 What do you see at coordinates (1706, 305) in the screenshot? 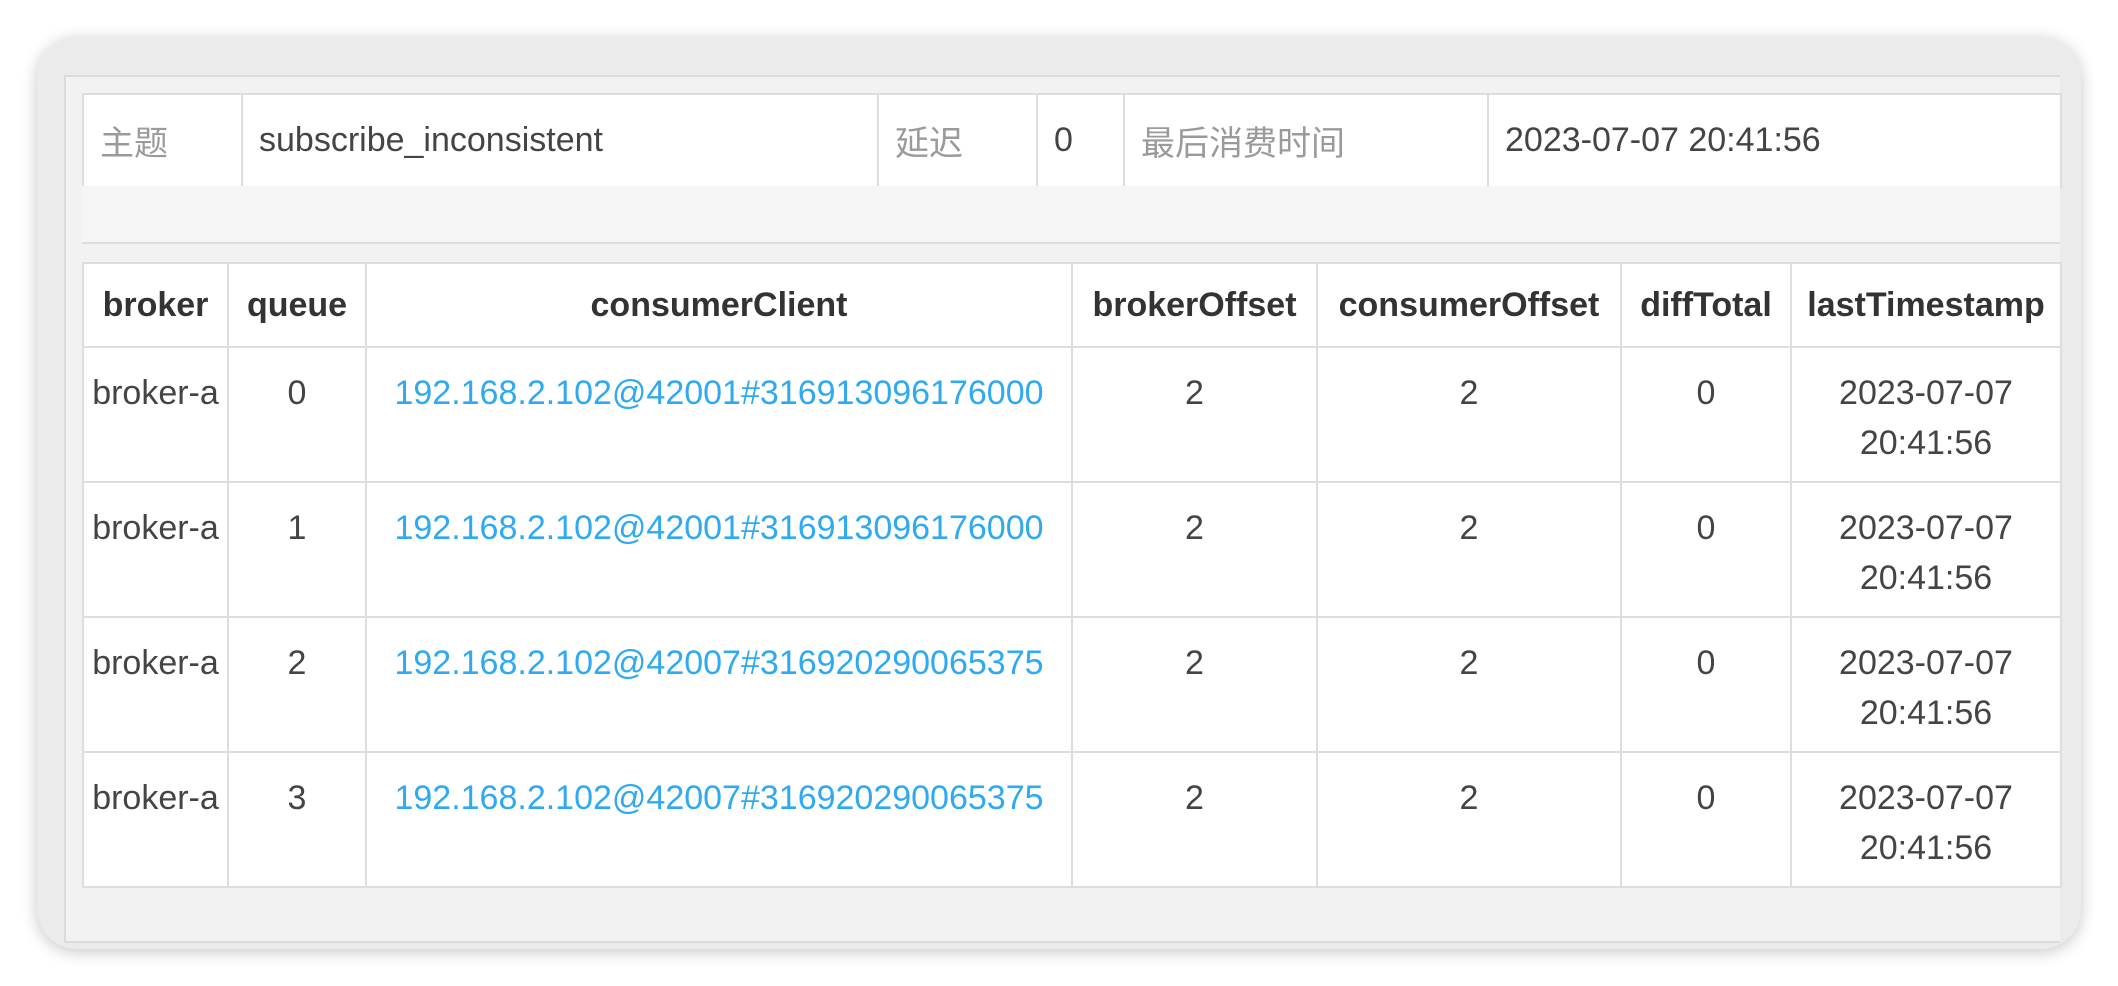
I see `column-header-diff-total: diffTotal` at bounding box center [1706, 305].